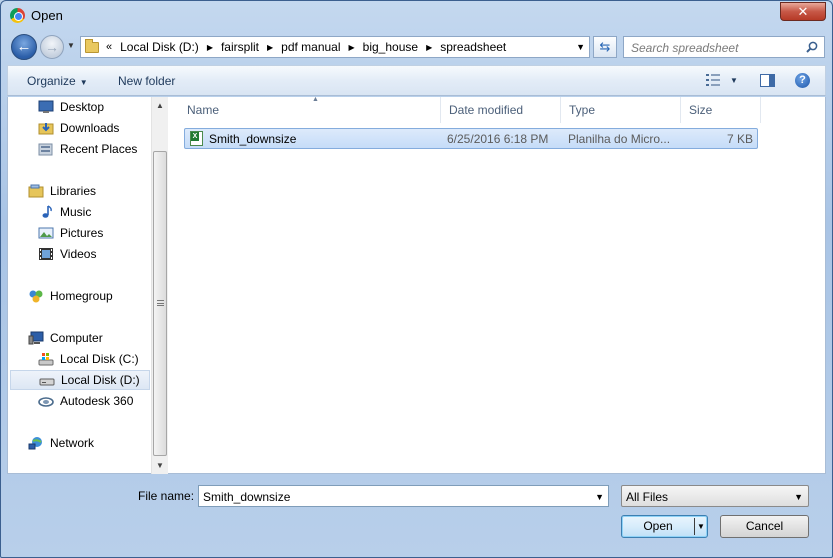 The width and height of the screenshot is (833, 558). What do you see at coordinates (621, 110) in the screenshot?
I see `column-header-type: Type` at bounding box center [621, 110].